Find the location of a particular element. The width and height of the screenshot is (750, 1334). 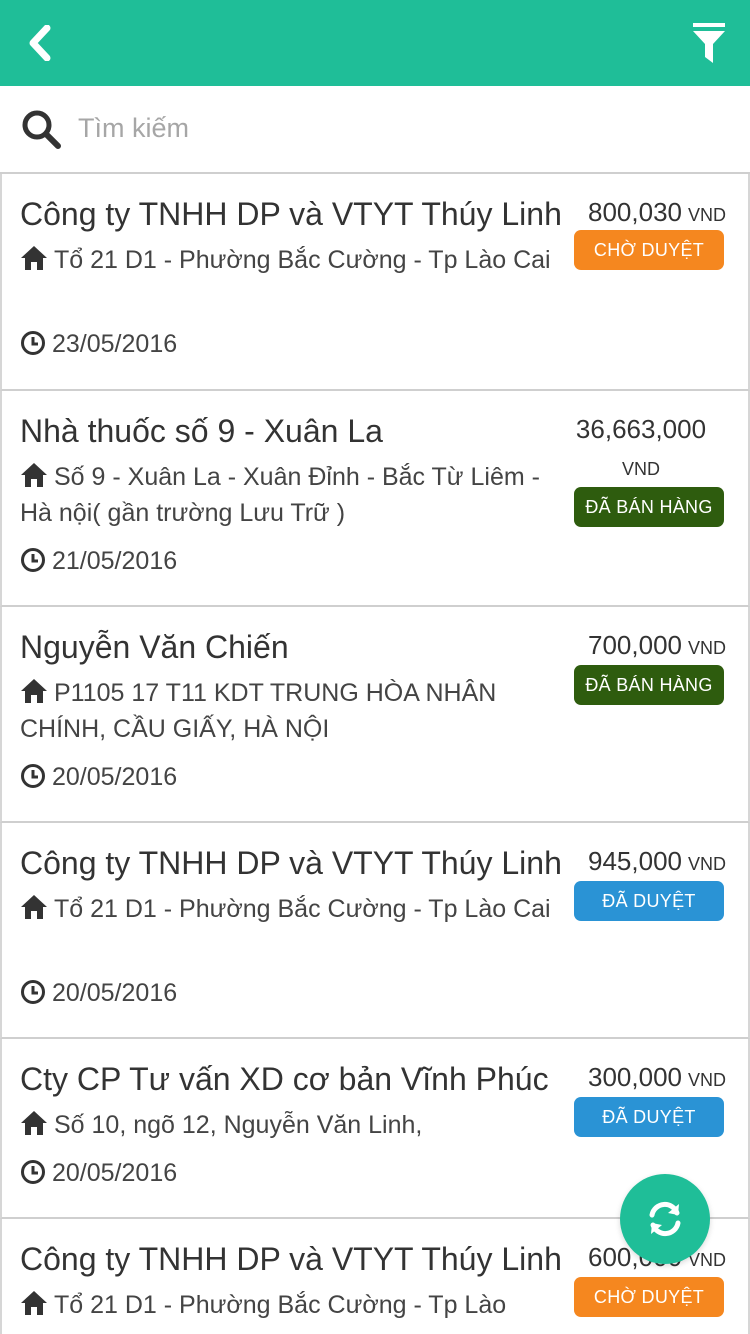

order-amount: 36,663,000 VND is located at coordinates (641, 449).